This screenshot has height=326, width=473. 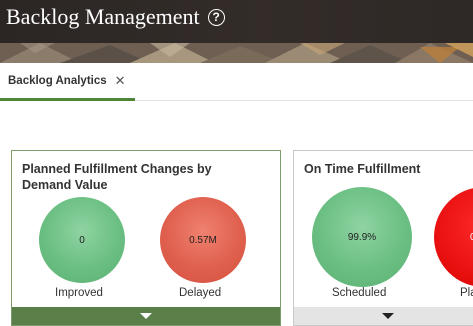 I want to click on bubble-label: Scheduled, so click(x=359, y=293).